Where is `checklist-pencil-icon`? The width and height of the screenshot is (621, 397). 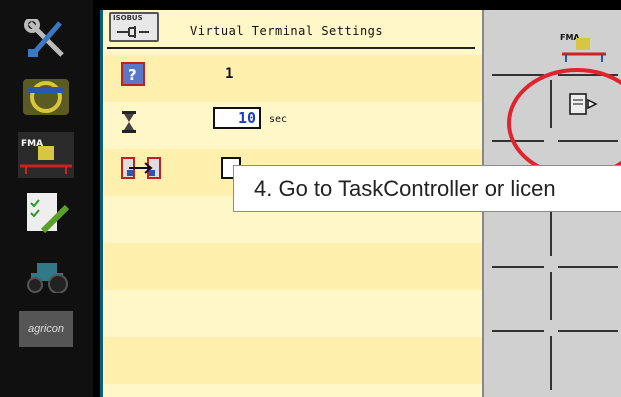 checklist-pencil-icon is located at coordinates (48, 213).